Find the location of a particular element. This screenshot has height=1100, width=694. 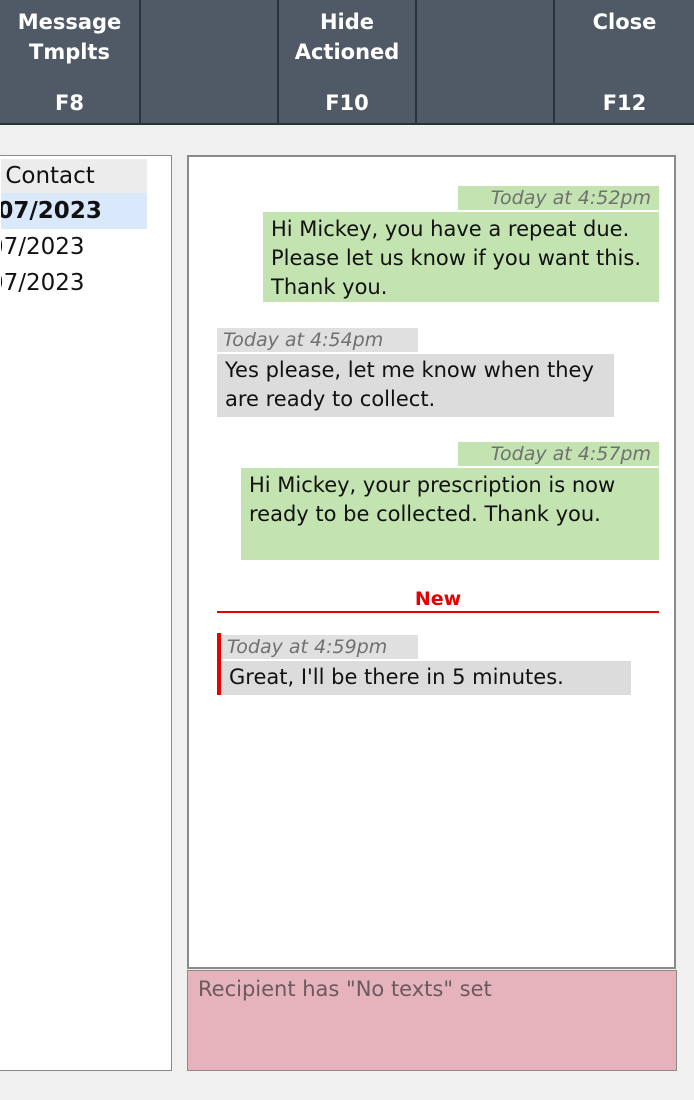

close-key: F12 is located at coordinates (624, 103).